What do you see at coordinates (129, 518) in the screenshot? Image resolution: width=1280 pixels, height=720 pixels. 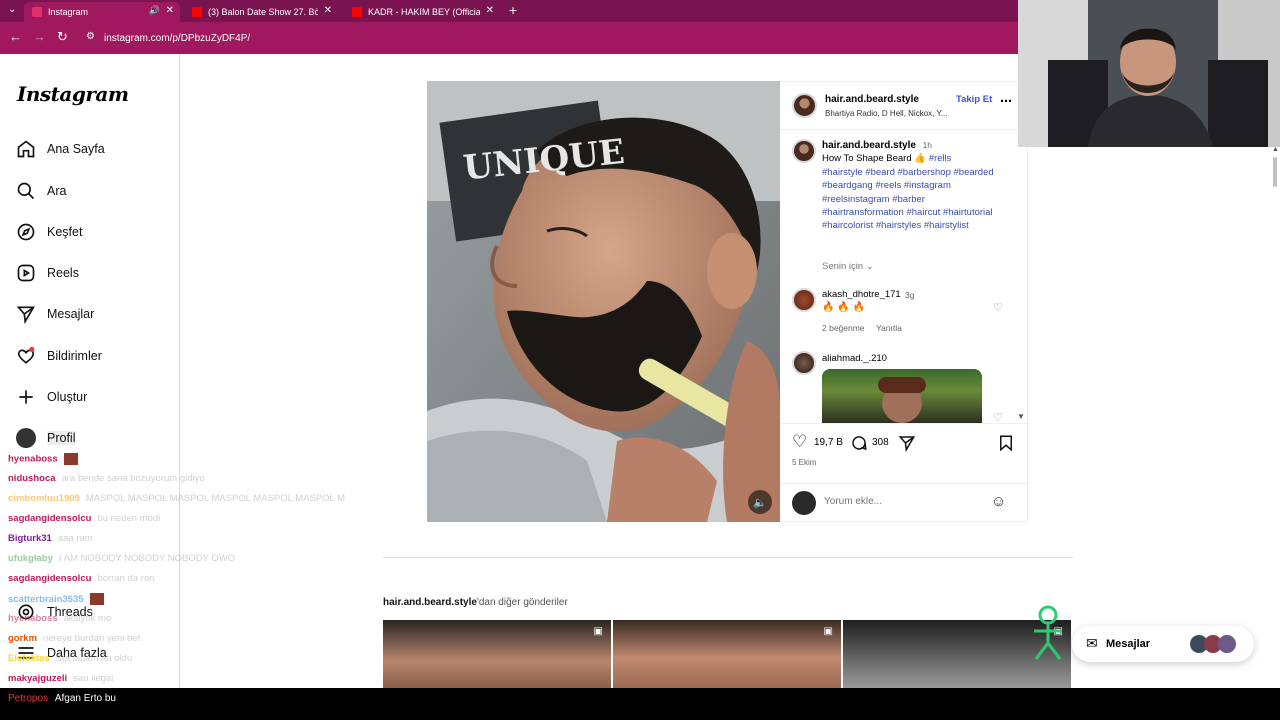 I see `chat-message: bu neden modi` at bounding box center [129, 518].